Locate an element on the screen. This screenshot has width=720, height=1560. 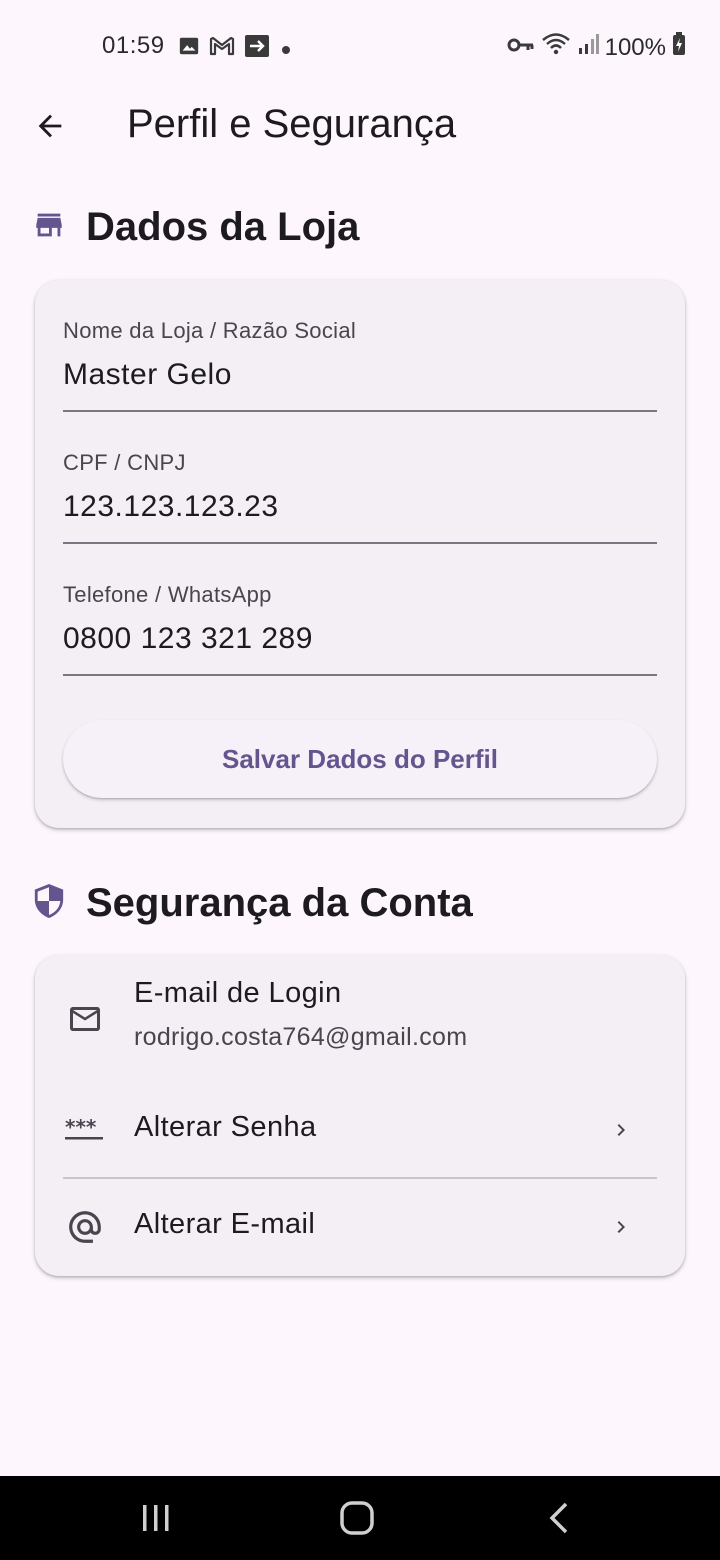
security-section-title: Segurança da Conta is located at coordinates (279, 903).